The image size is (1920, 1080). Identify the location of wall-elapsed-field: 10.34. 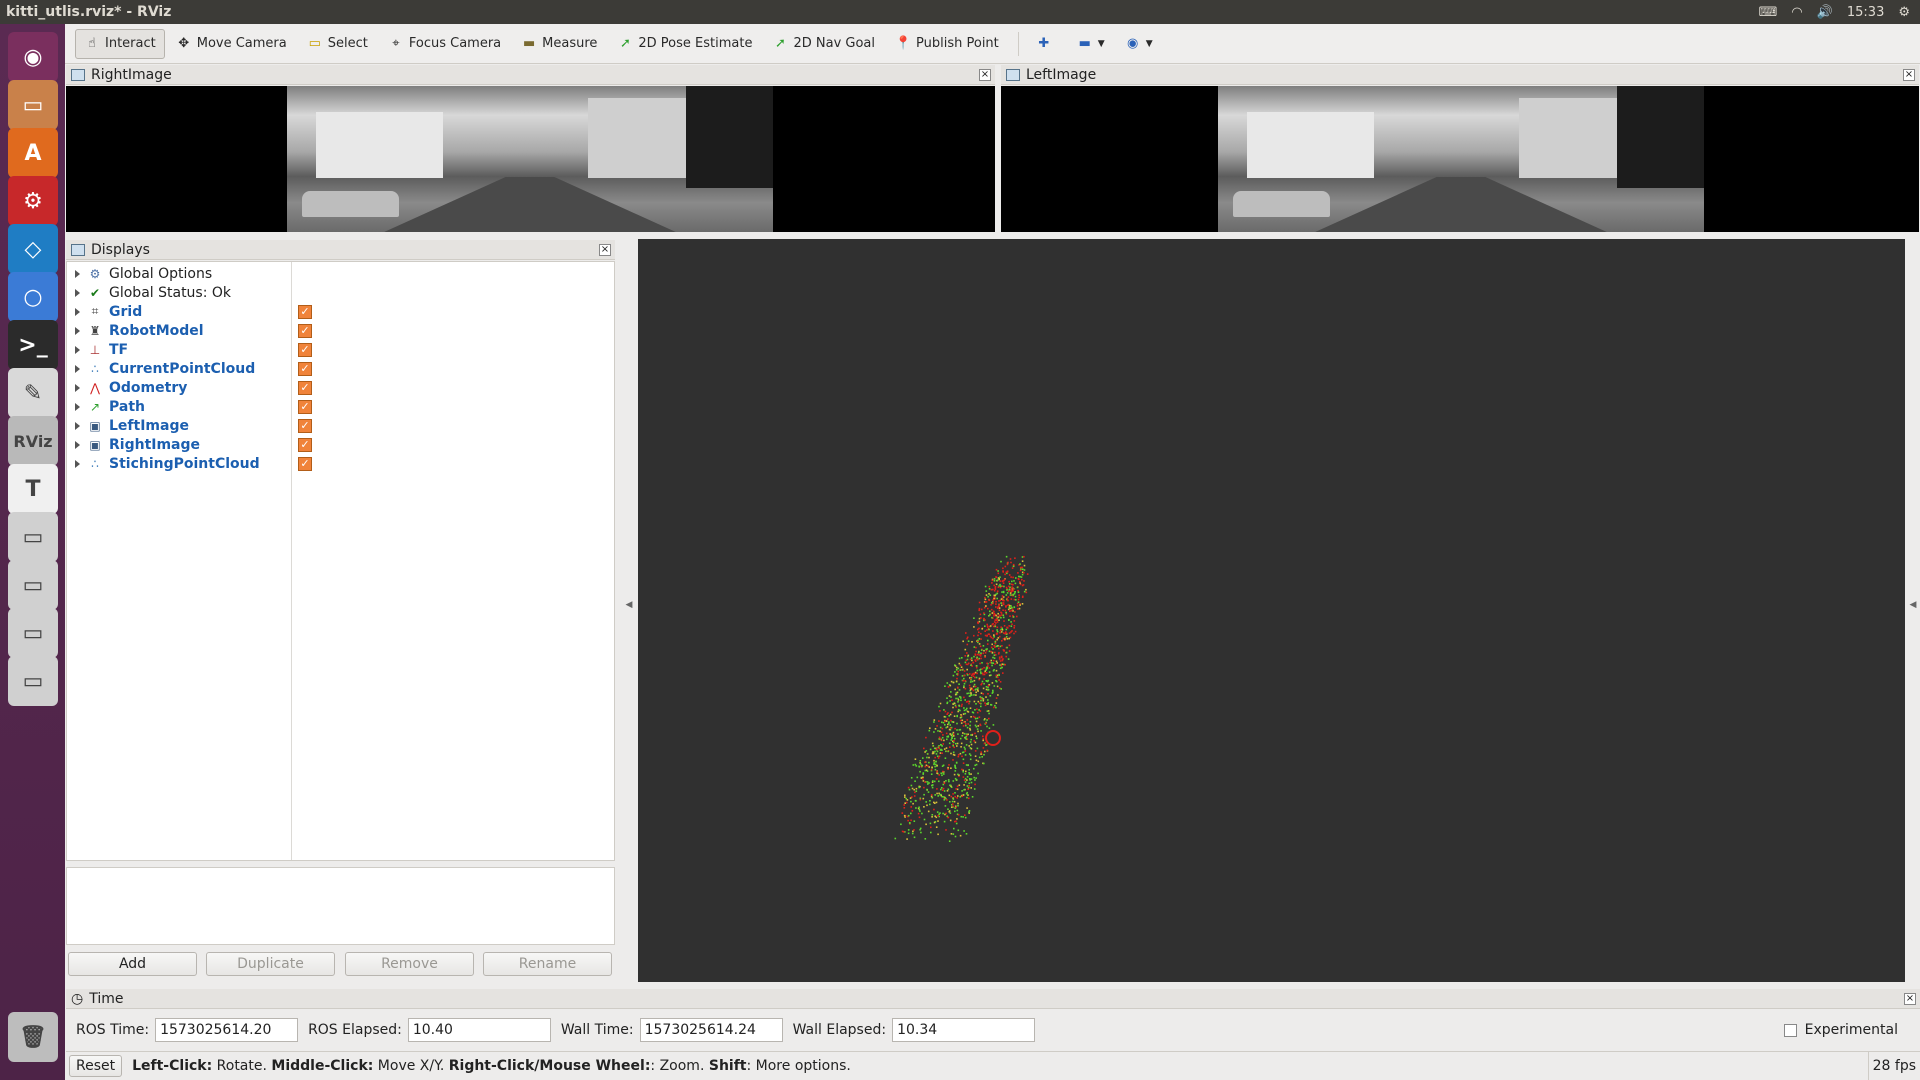
(964, 1030).